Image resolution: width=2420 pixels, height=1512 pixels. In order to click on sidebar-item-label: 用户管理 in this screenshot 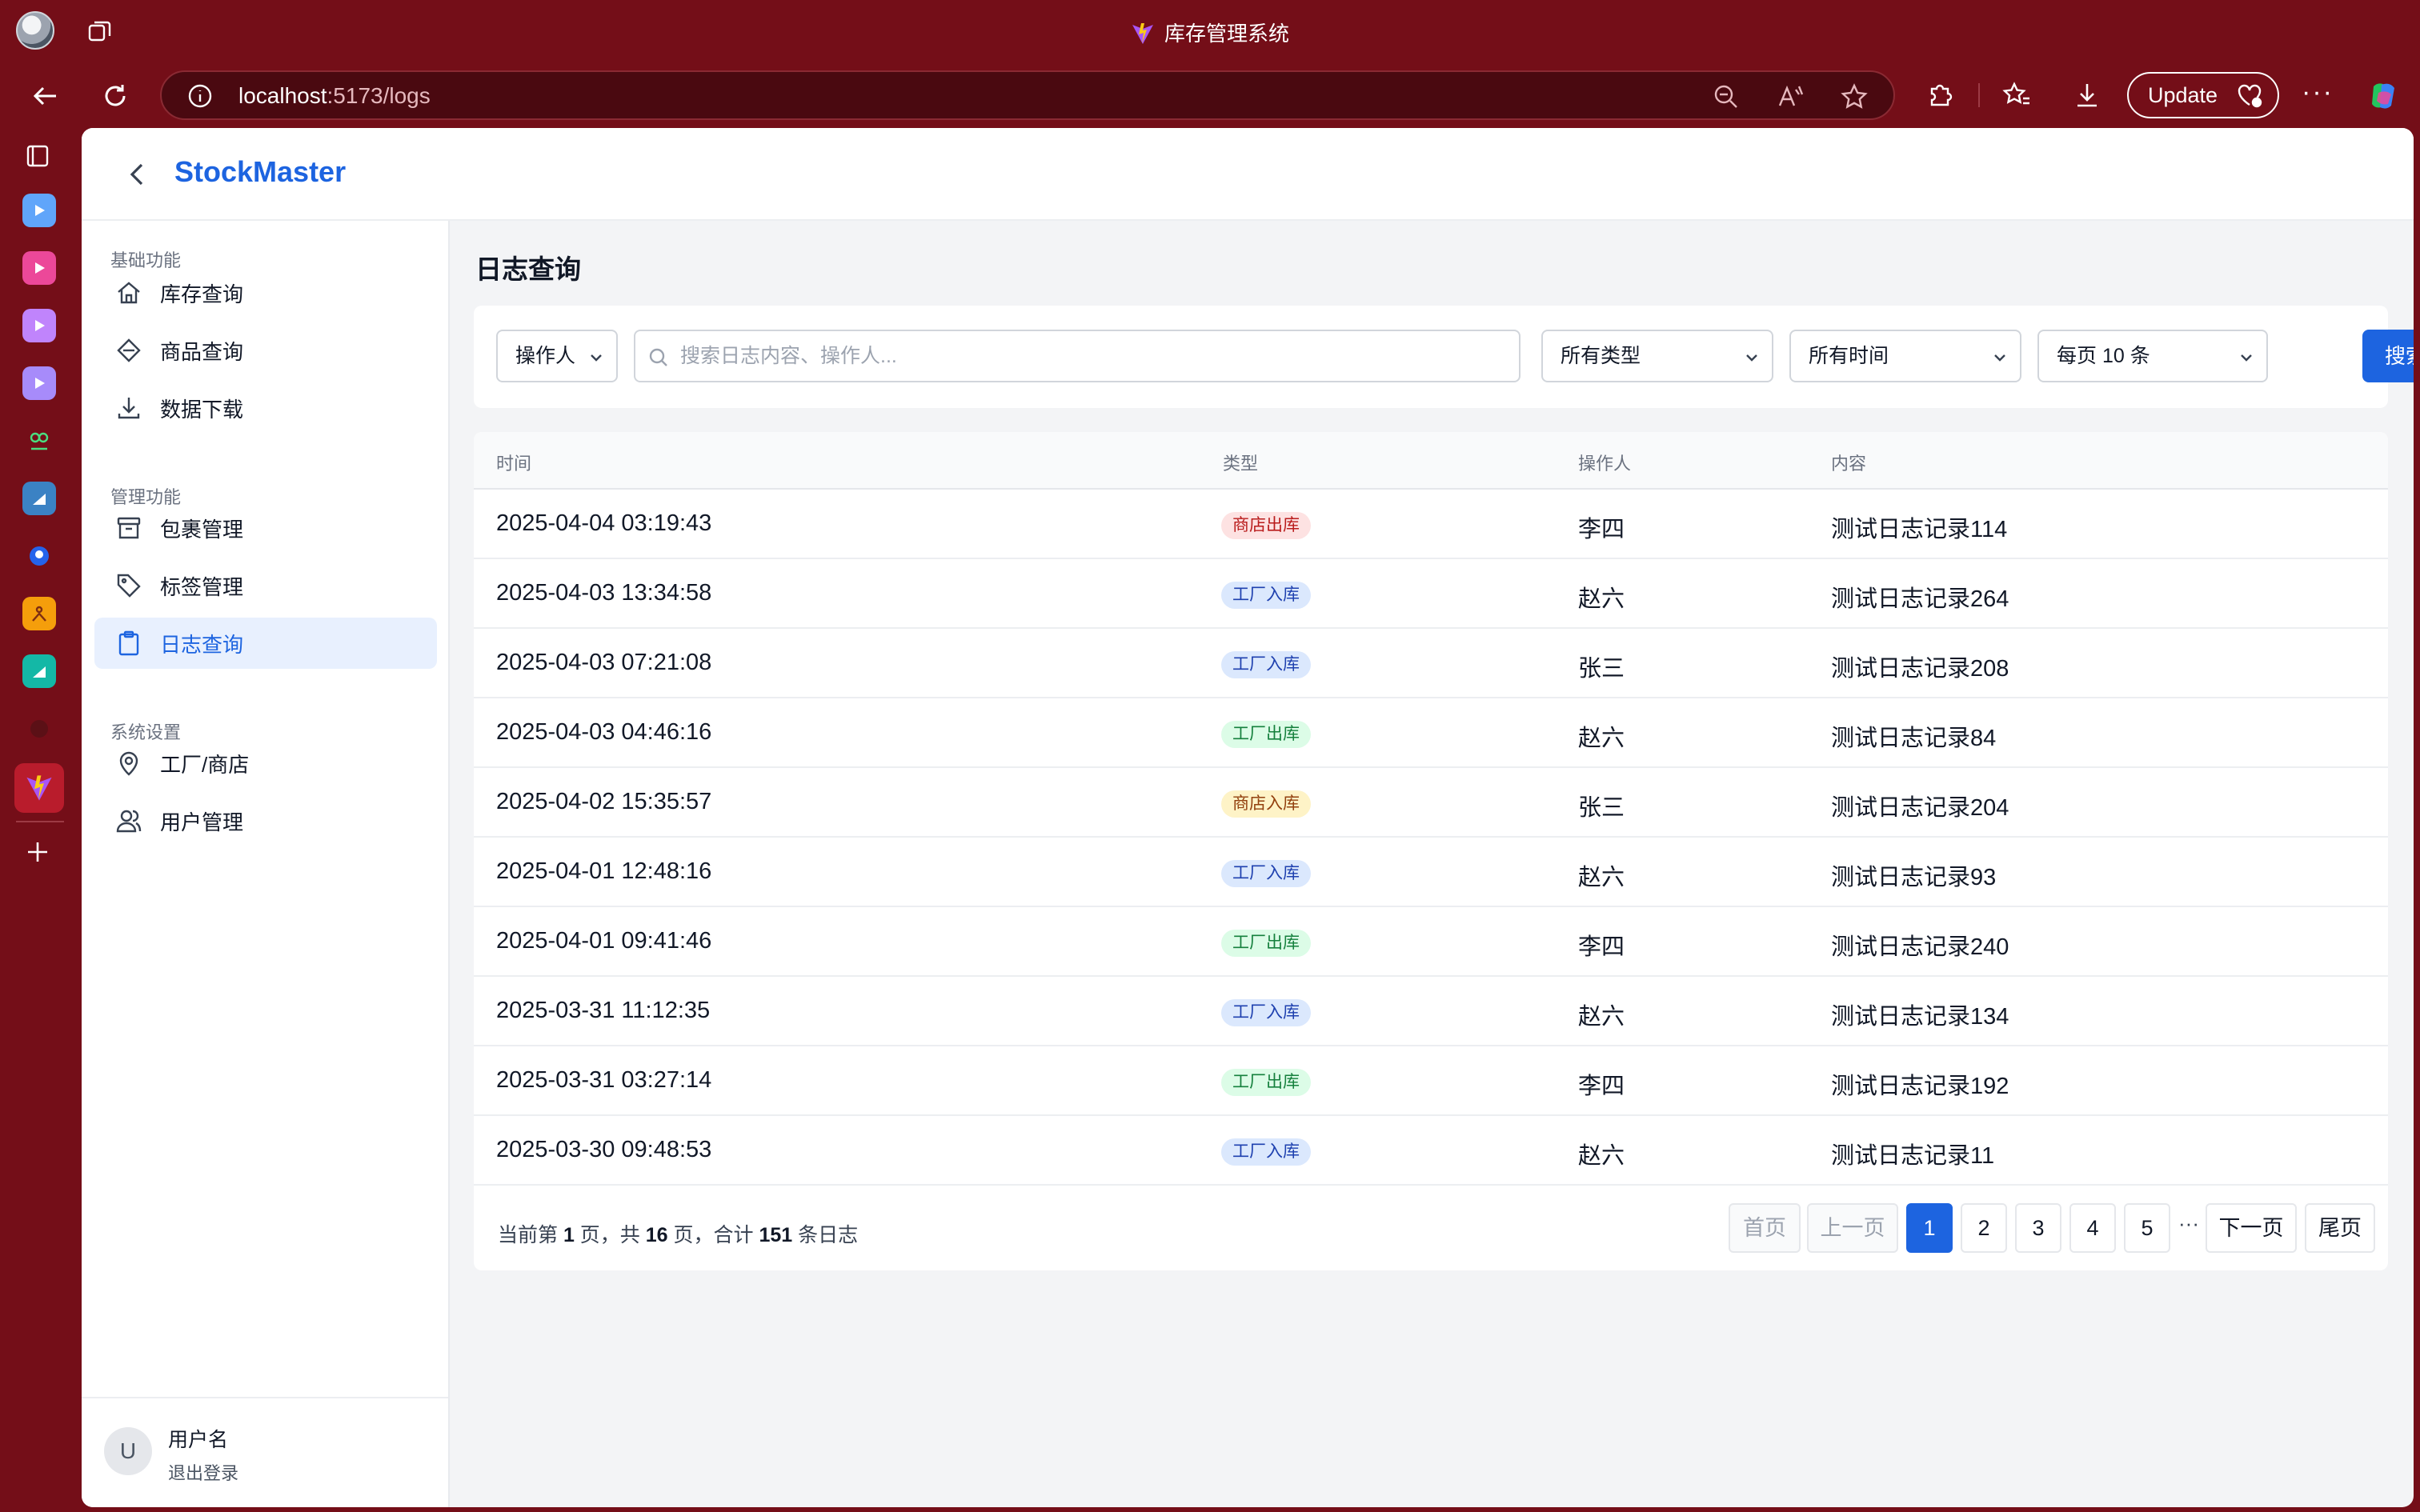, I will do `click(202, 822)`.